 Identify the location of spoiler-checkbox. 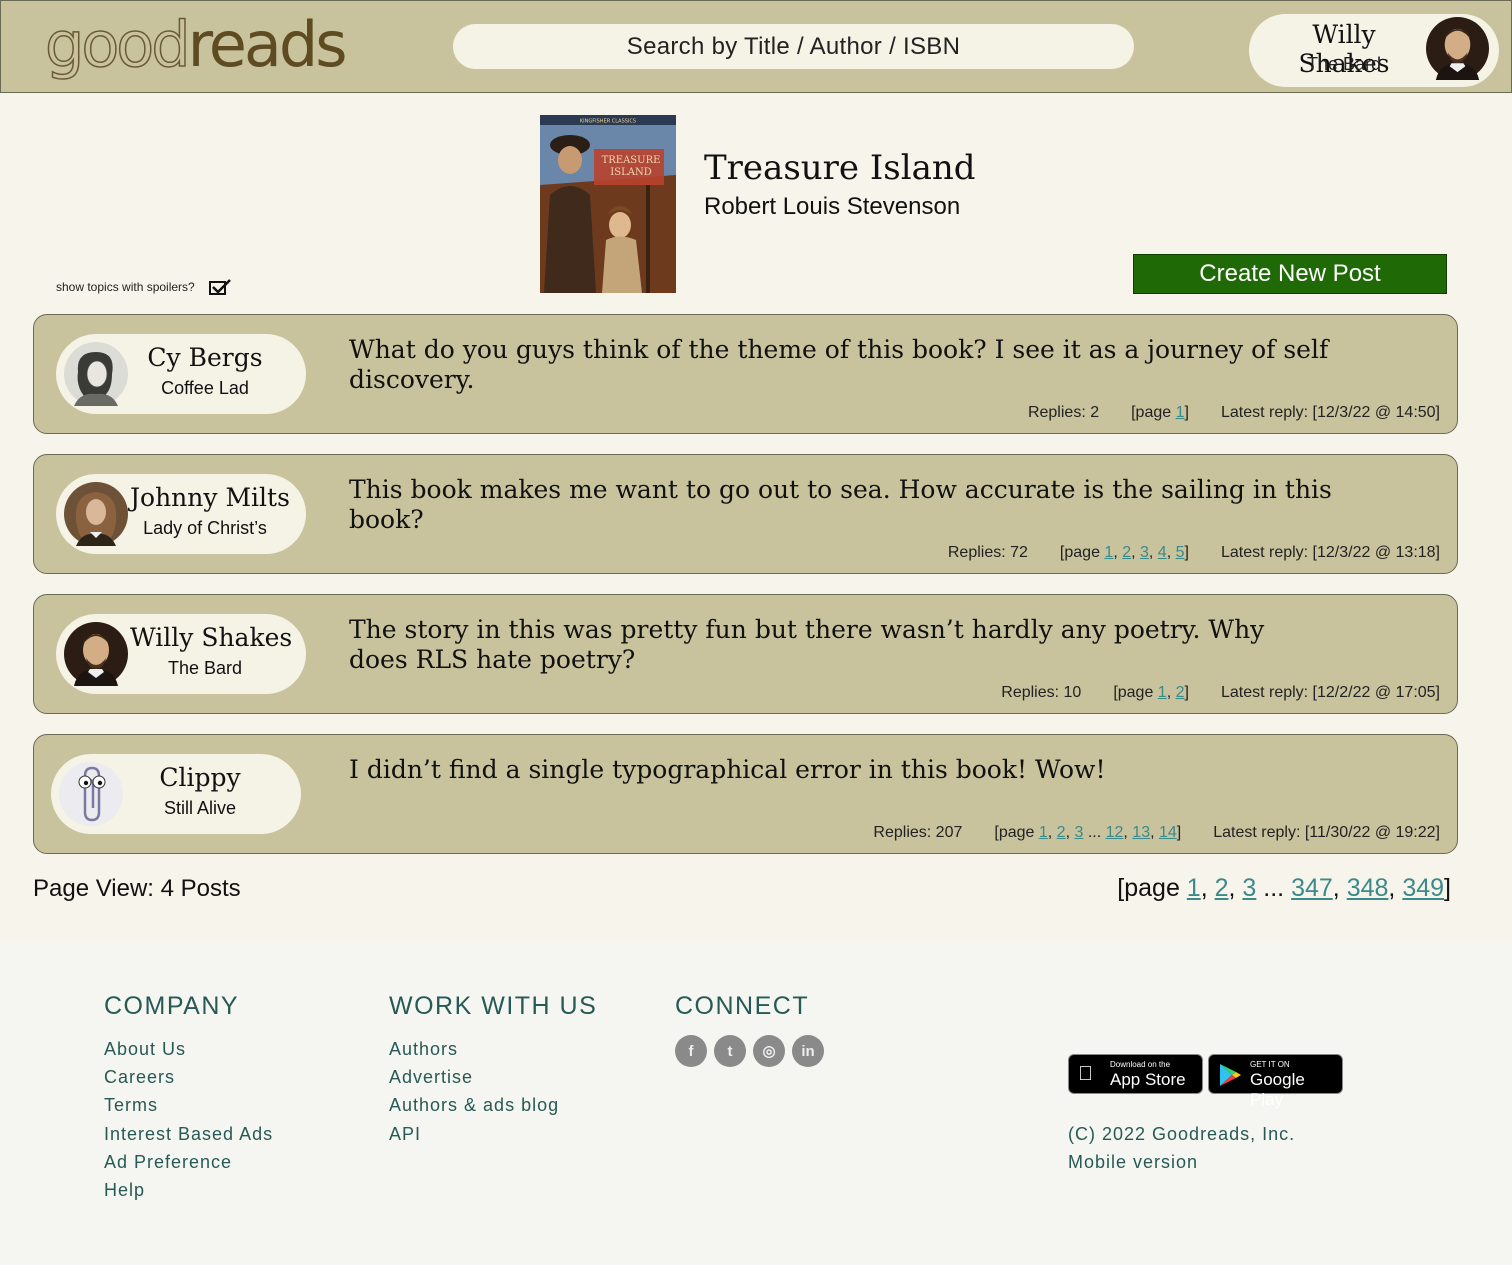
(220, 287).